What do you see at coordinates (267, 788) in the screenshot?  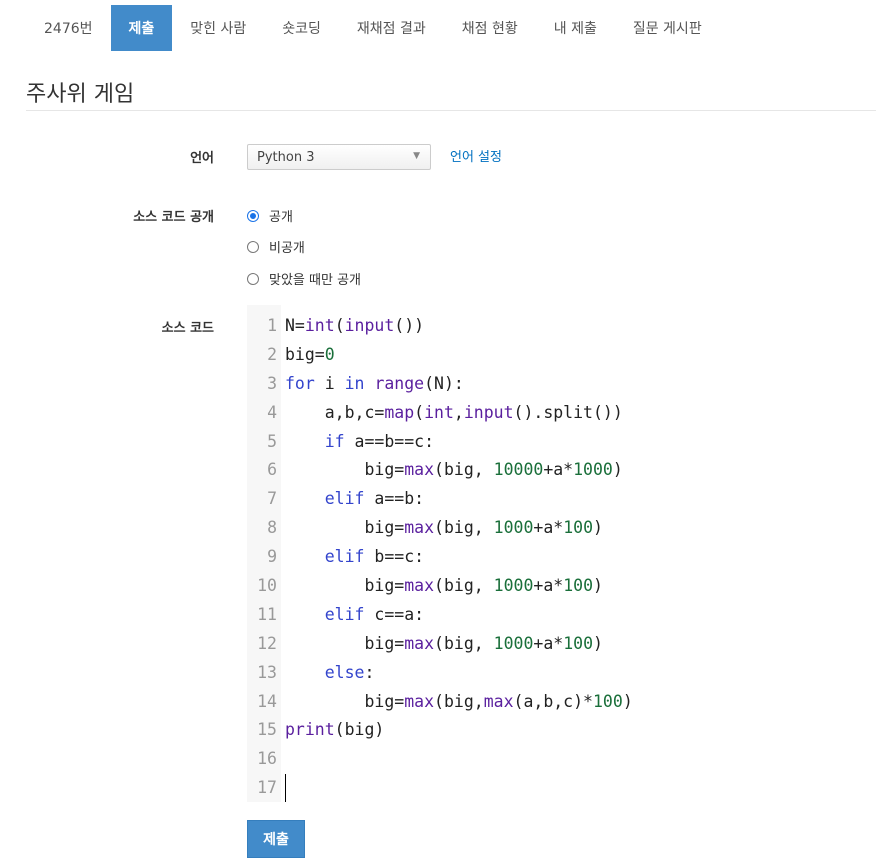 I see `line-number: 17` at bounding box center [267, 788].